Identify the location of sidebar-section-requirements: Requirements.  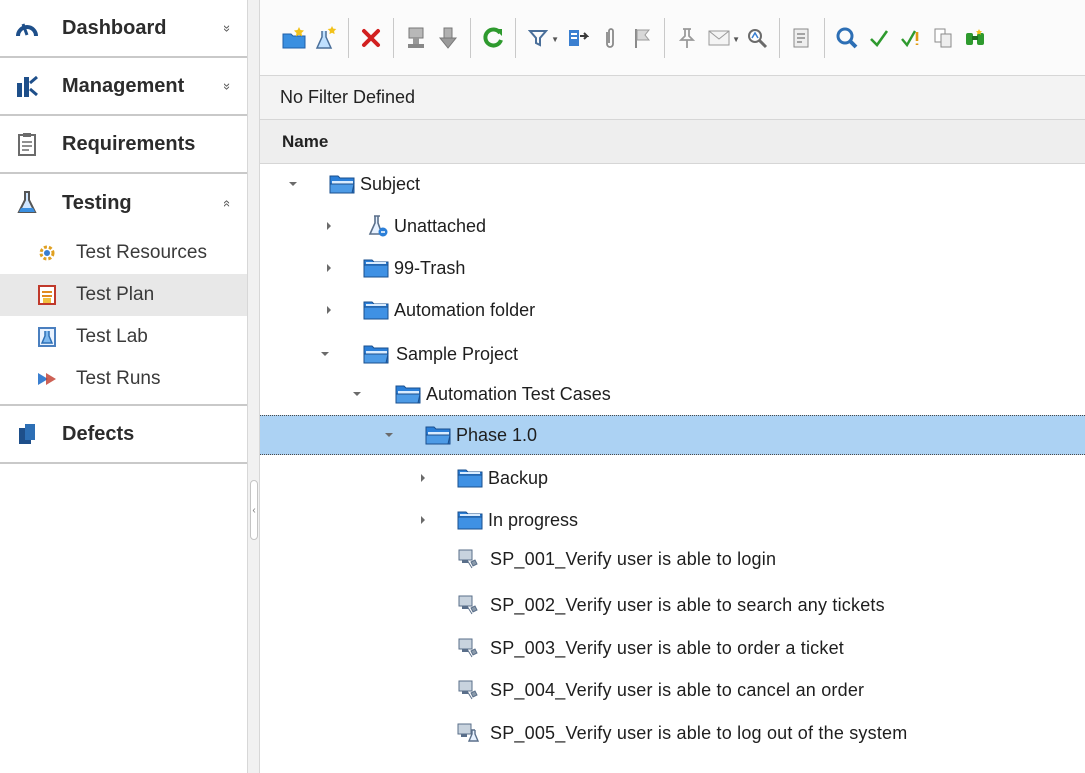
(123, 145).